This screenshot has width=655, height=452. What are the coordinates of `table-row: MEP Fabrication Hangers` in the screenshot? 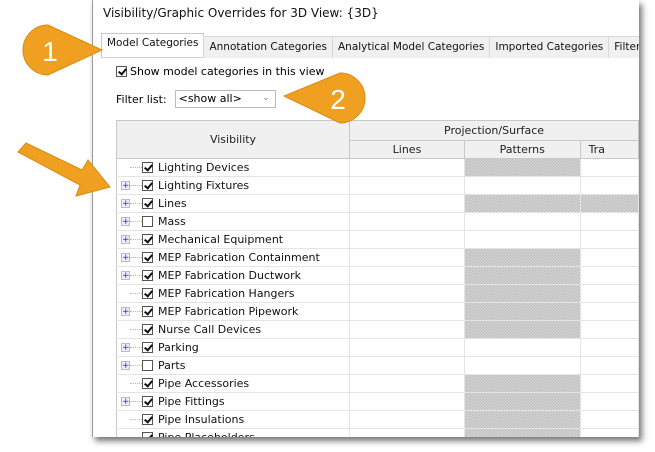 It's located at (377, 293).